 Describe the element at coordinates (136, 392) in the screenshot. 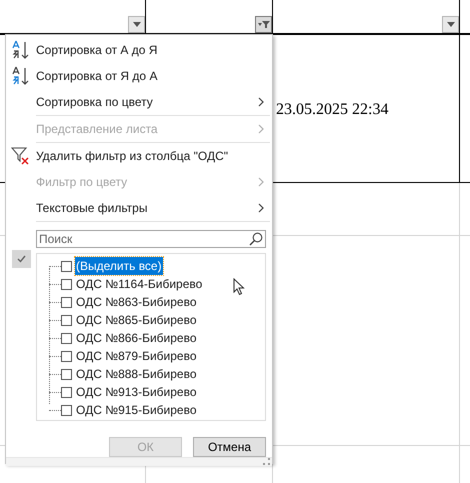

I see `list-item: ОДС №913-Бибирево` at that location.